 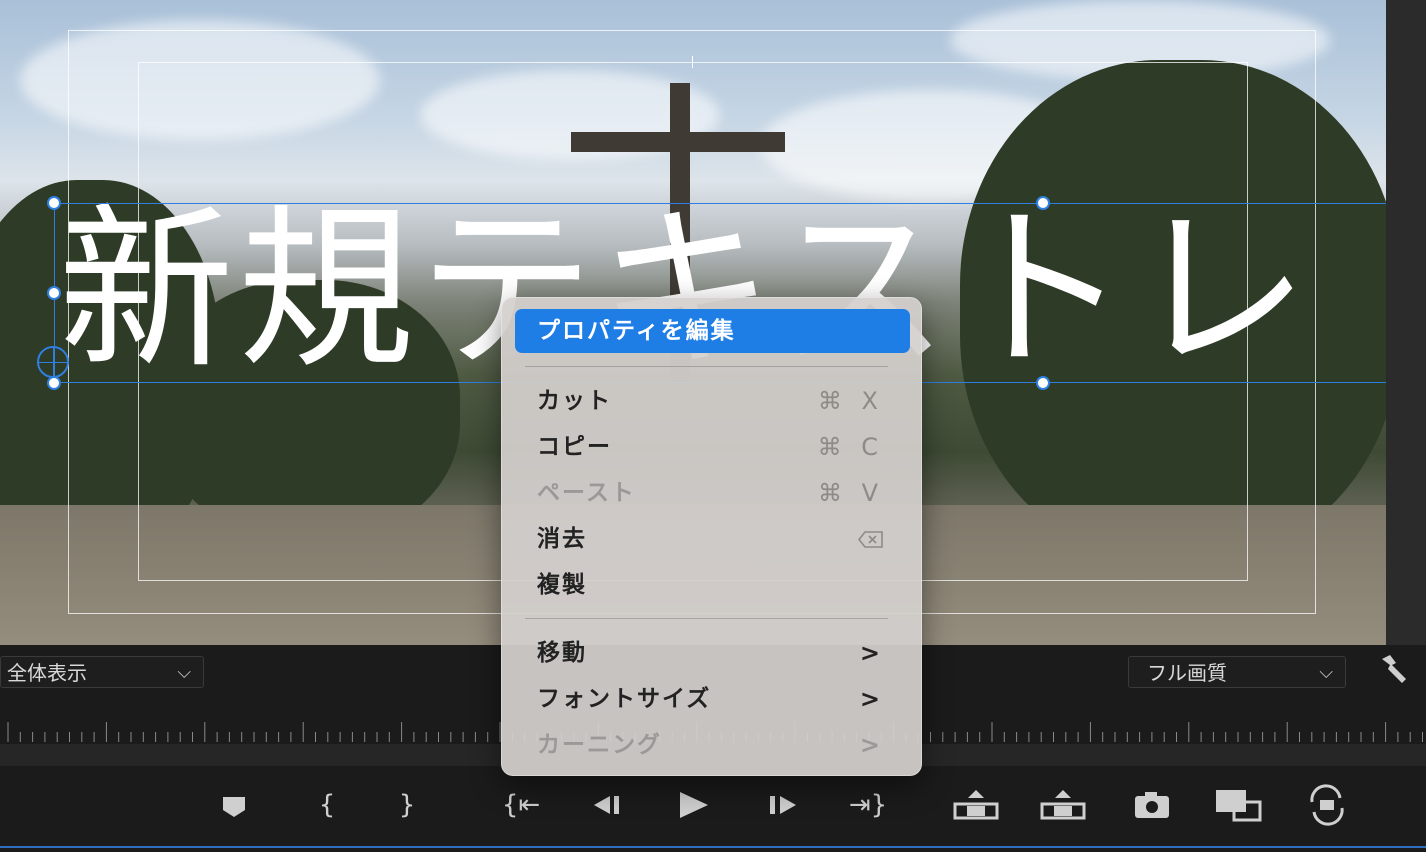 What do you see at coordinates (521, 805) in the screenshot?
I see `go-to-in-icon: {⇤` at bounding box center [521, 805].